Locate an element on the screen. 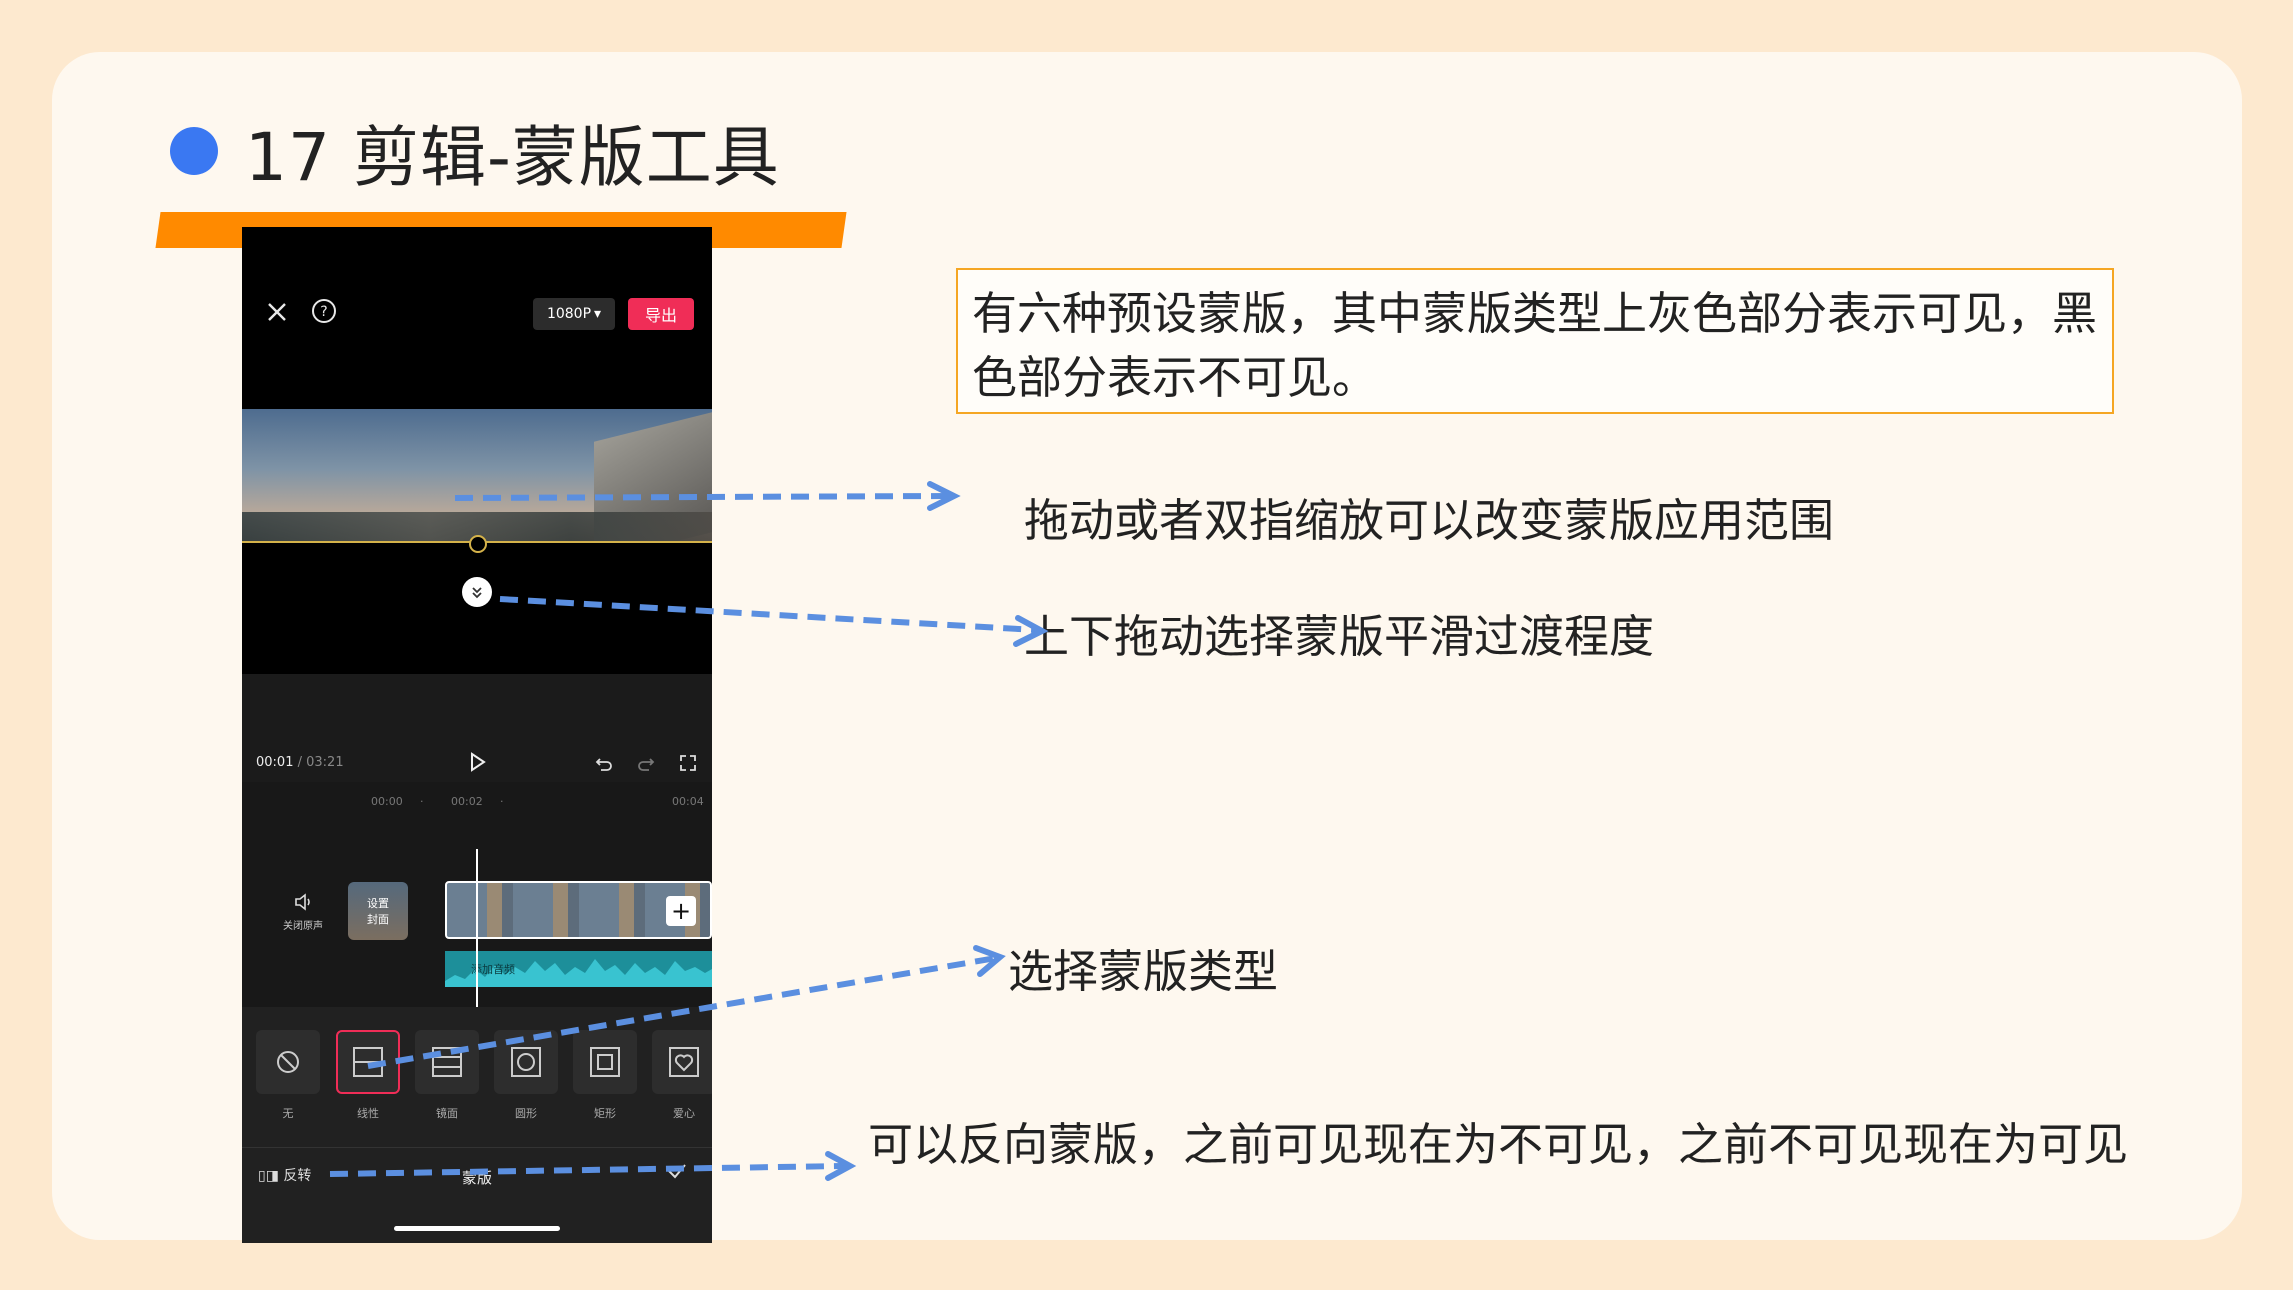  arrow-mask-type is located at coordinates (682, 1012).